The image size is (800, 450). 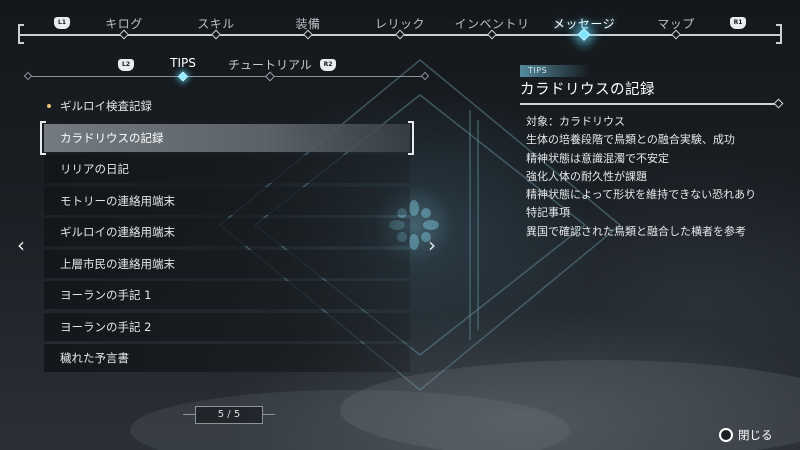 What do you see at coordinates (49, 106) in the screenshot?
I see `new-indicator` at bounding box center [49, 106].